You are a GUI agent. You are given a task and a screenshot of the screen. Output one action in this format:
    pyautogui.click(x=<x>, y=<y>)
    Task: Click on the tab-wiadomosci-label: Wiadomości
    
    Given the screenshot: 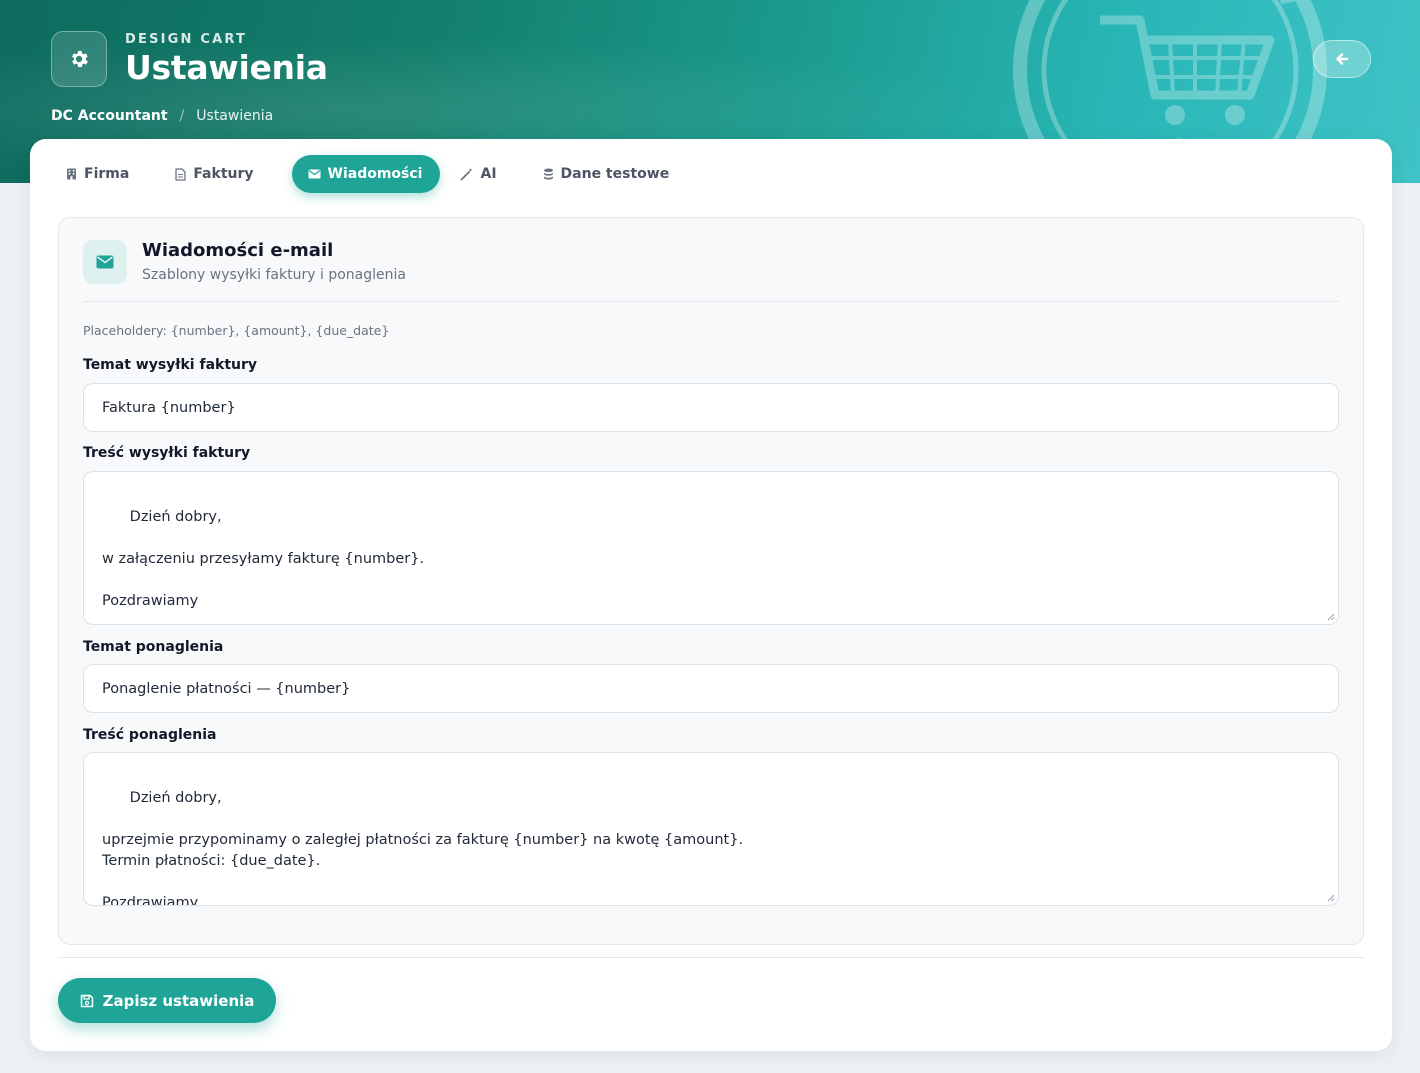 What is the action you would take?
    pyautogui.click(x=375, y=174)
    